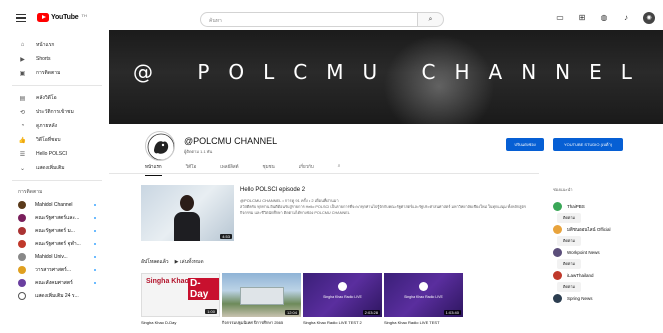 The width and height of the screenshot is (663, 333). I want to click on sidebar-item-icon: ▤, so click(22, 98).